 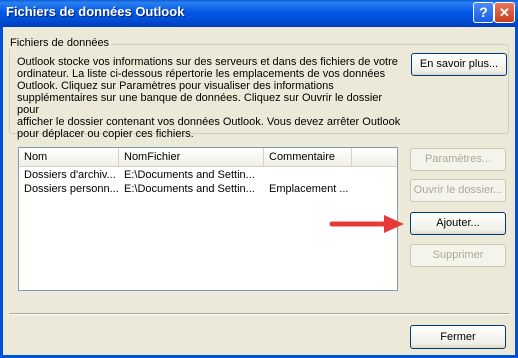 What do you see at coordinates (259, 13) in the screenshot?
I see `title-bar: Fichiers de données Outlook ? ✕` at bounding box center [259, 13].